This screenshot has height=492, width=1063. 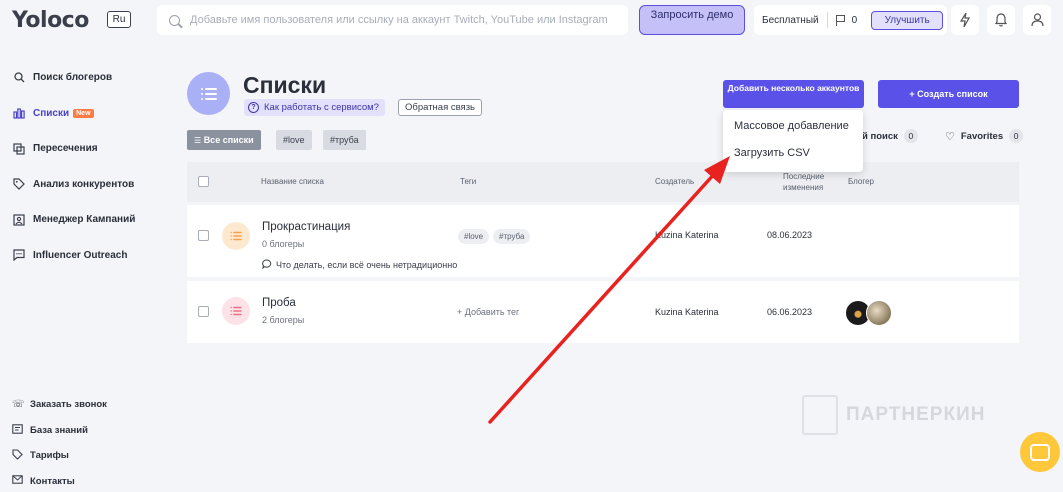 What do you see at coordinates (790, 312) in the screenshot?
I see `last-modified: 06.06.2023` at bounding box center [790, 312].